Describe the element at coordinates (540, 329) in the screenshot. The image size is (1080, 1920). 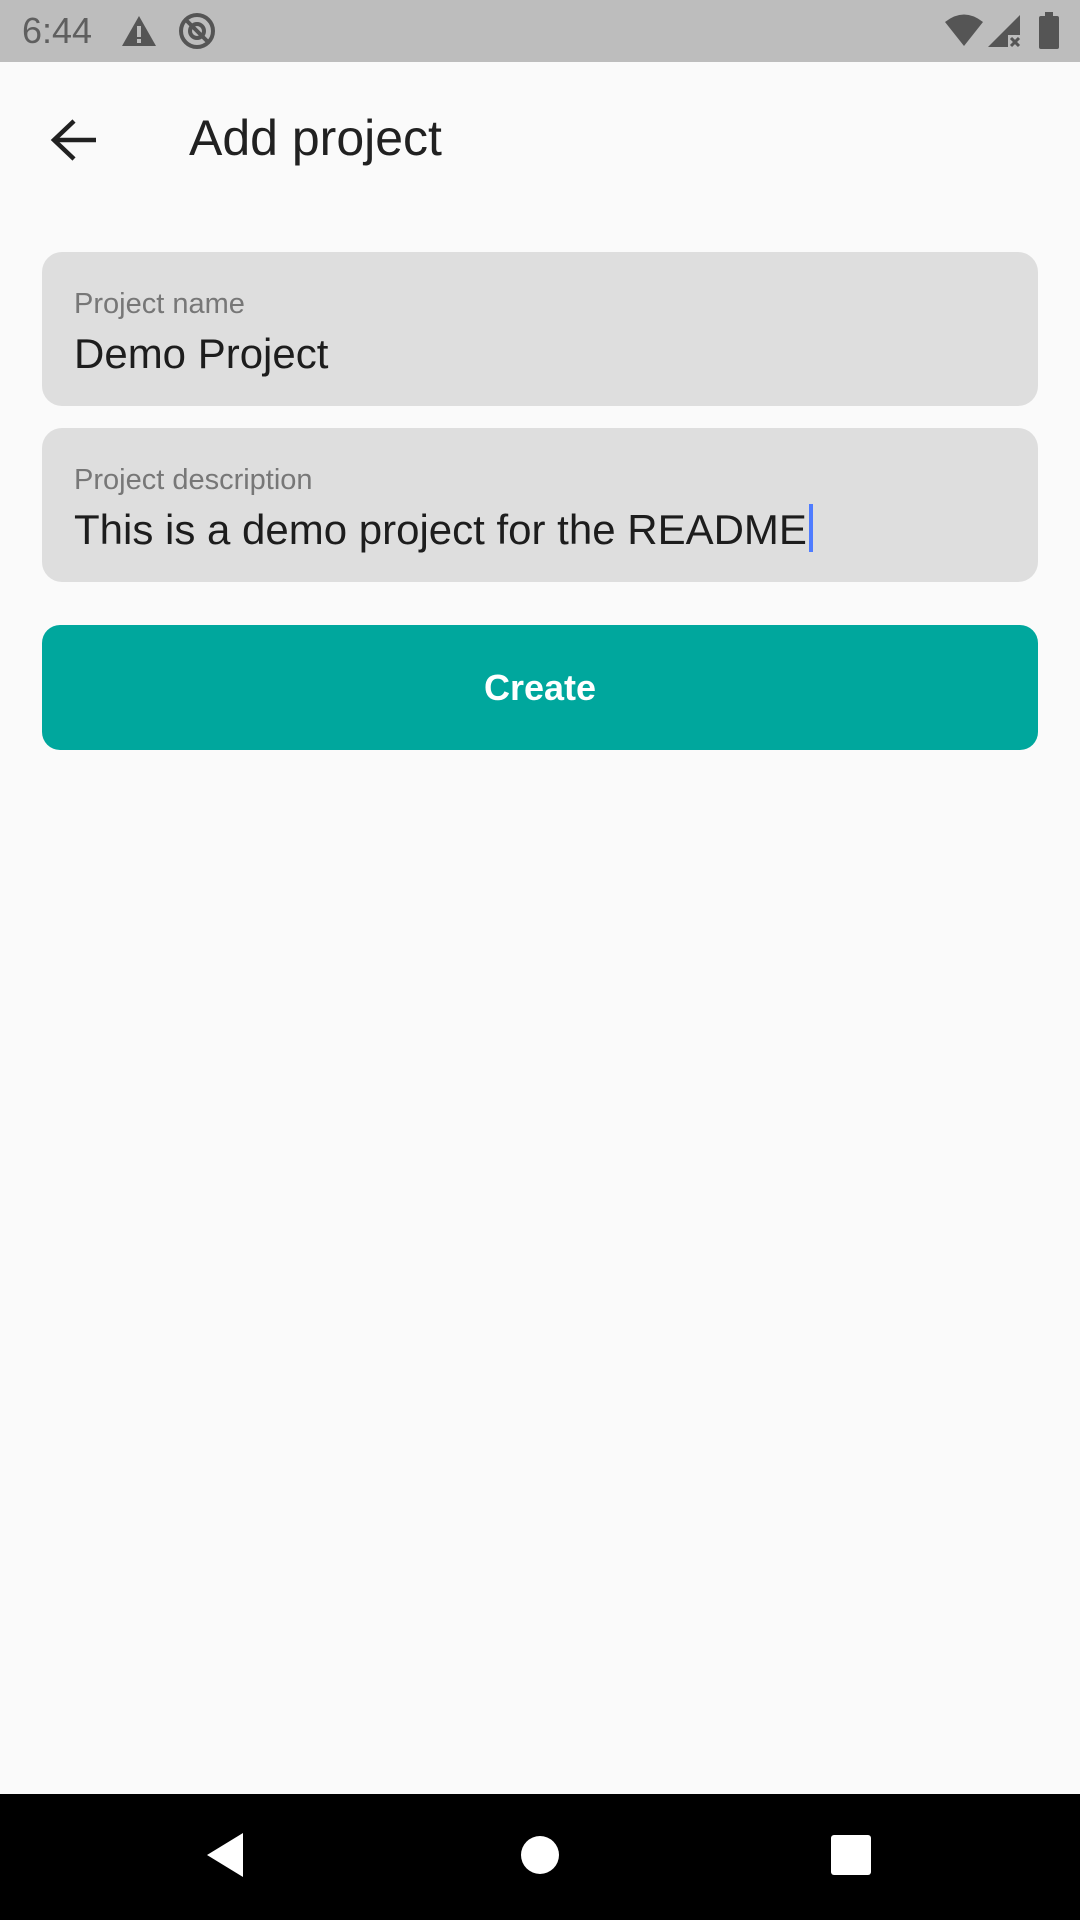
I see `project-name-field: Project name Demo Project` at that location.